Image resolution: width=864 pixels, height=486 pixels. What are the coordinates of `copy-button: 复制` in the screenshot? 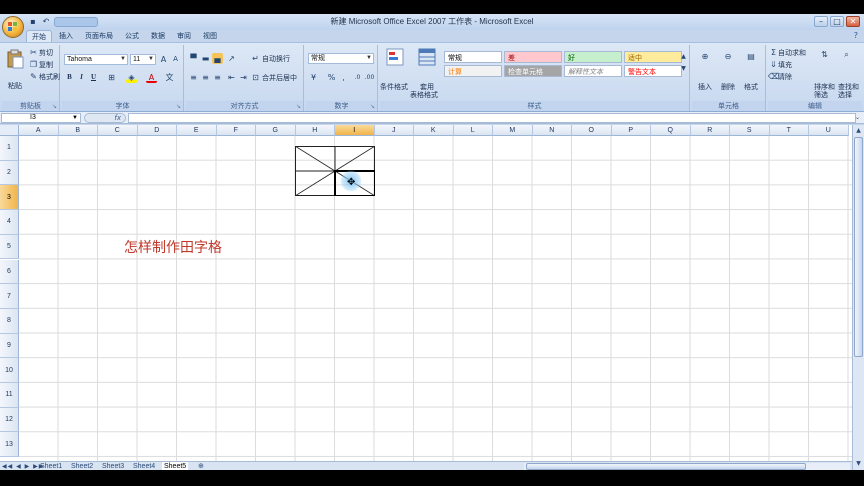 It's located at (46, 65).